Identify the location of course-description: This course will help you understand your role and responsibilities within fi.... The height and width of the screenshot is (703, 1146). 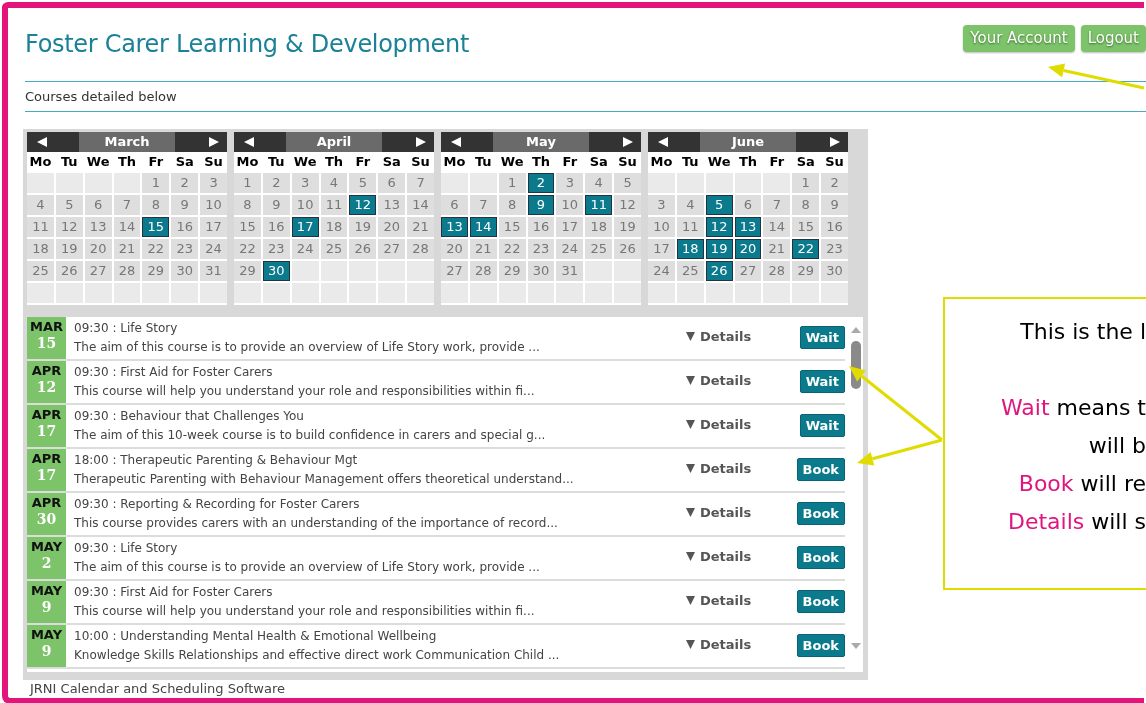
(305, 391).